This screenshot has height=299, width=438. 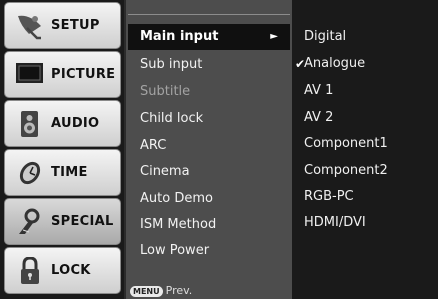 I want to click on clock-icon, so click(x=30, y=173).